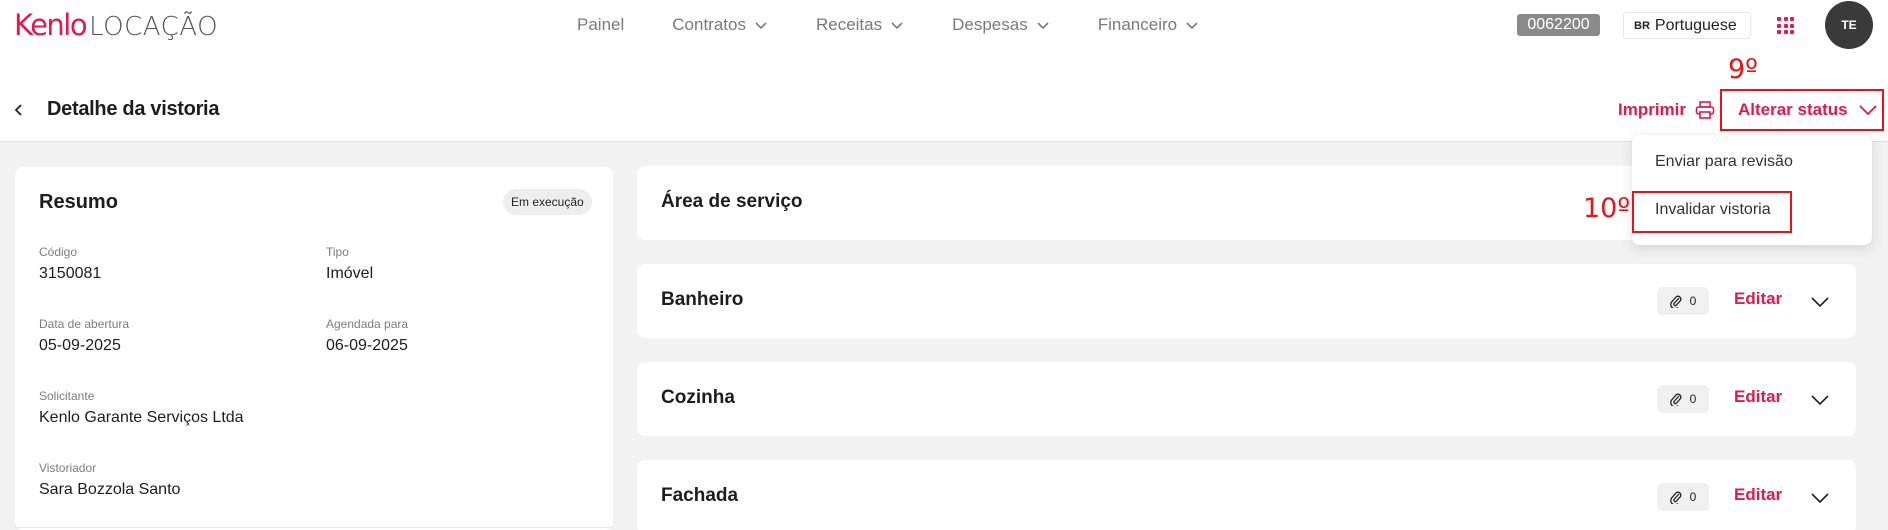 The width and height of the screenshot is (1888, 530). Describe the element at coordinates (70, 273) in the screenshot. I see `field-value-codigo: 3150081` at that location.